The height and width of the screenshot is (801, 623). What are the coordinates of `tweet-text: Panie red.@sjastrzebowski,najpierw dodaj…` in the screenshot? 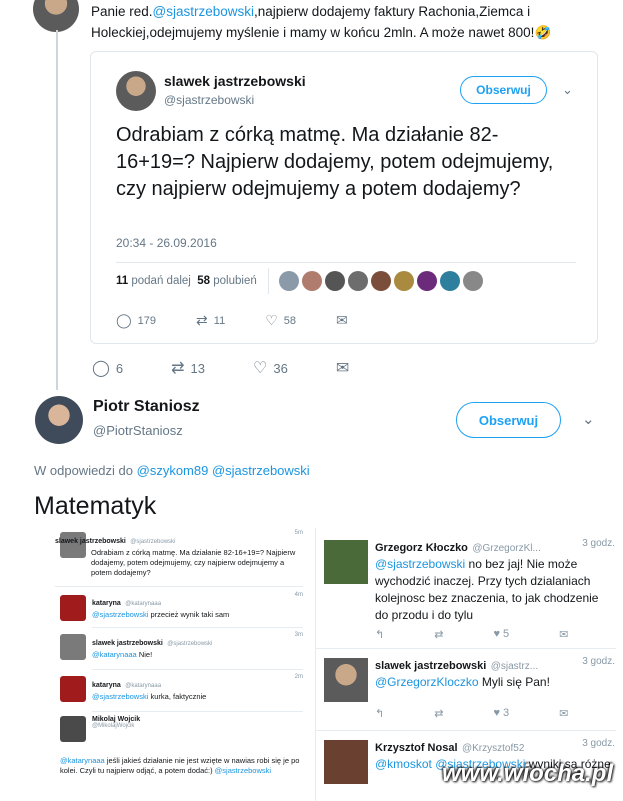 It's located at (321, 22).